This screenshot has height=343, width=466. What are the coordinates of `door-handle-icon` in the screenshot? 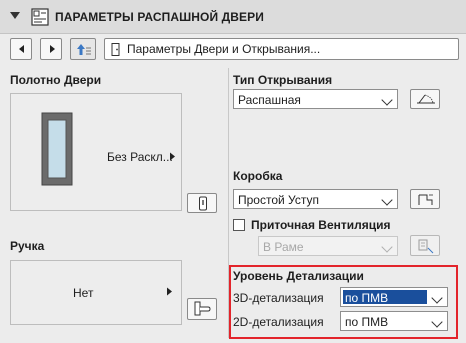 It's located at (203, 203).